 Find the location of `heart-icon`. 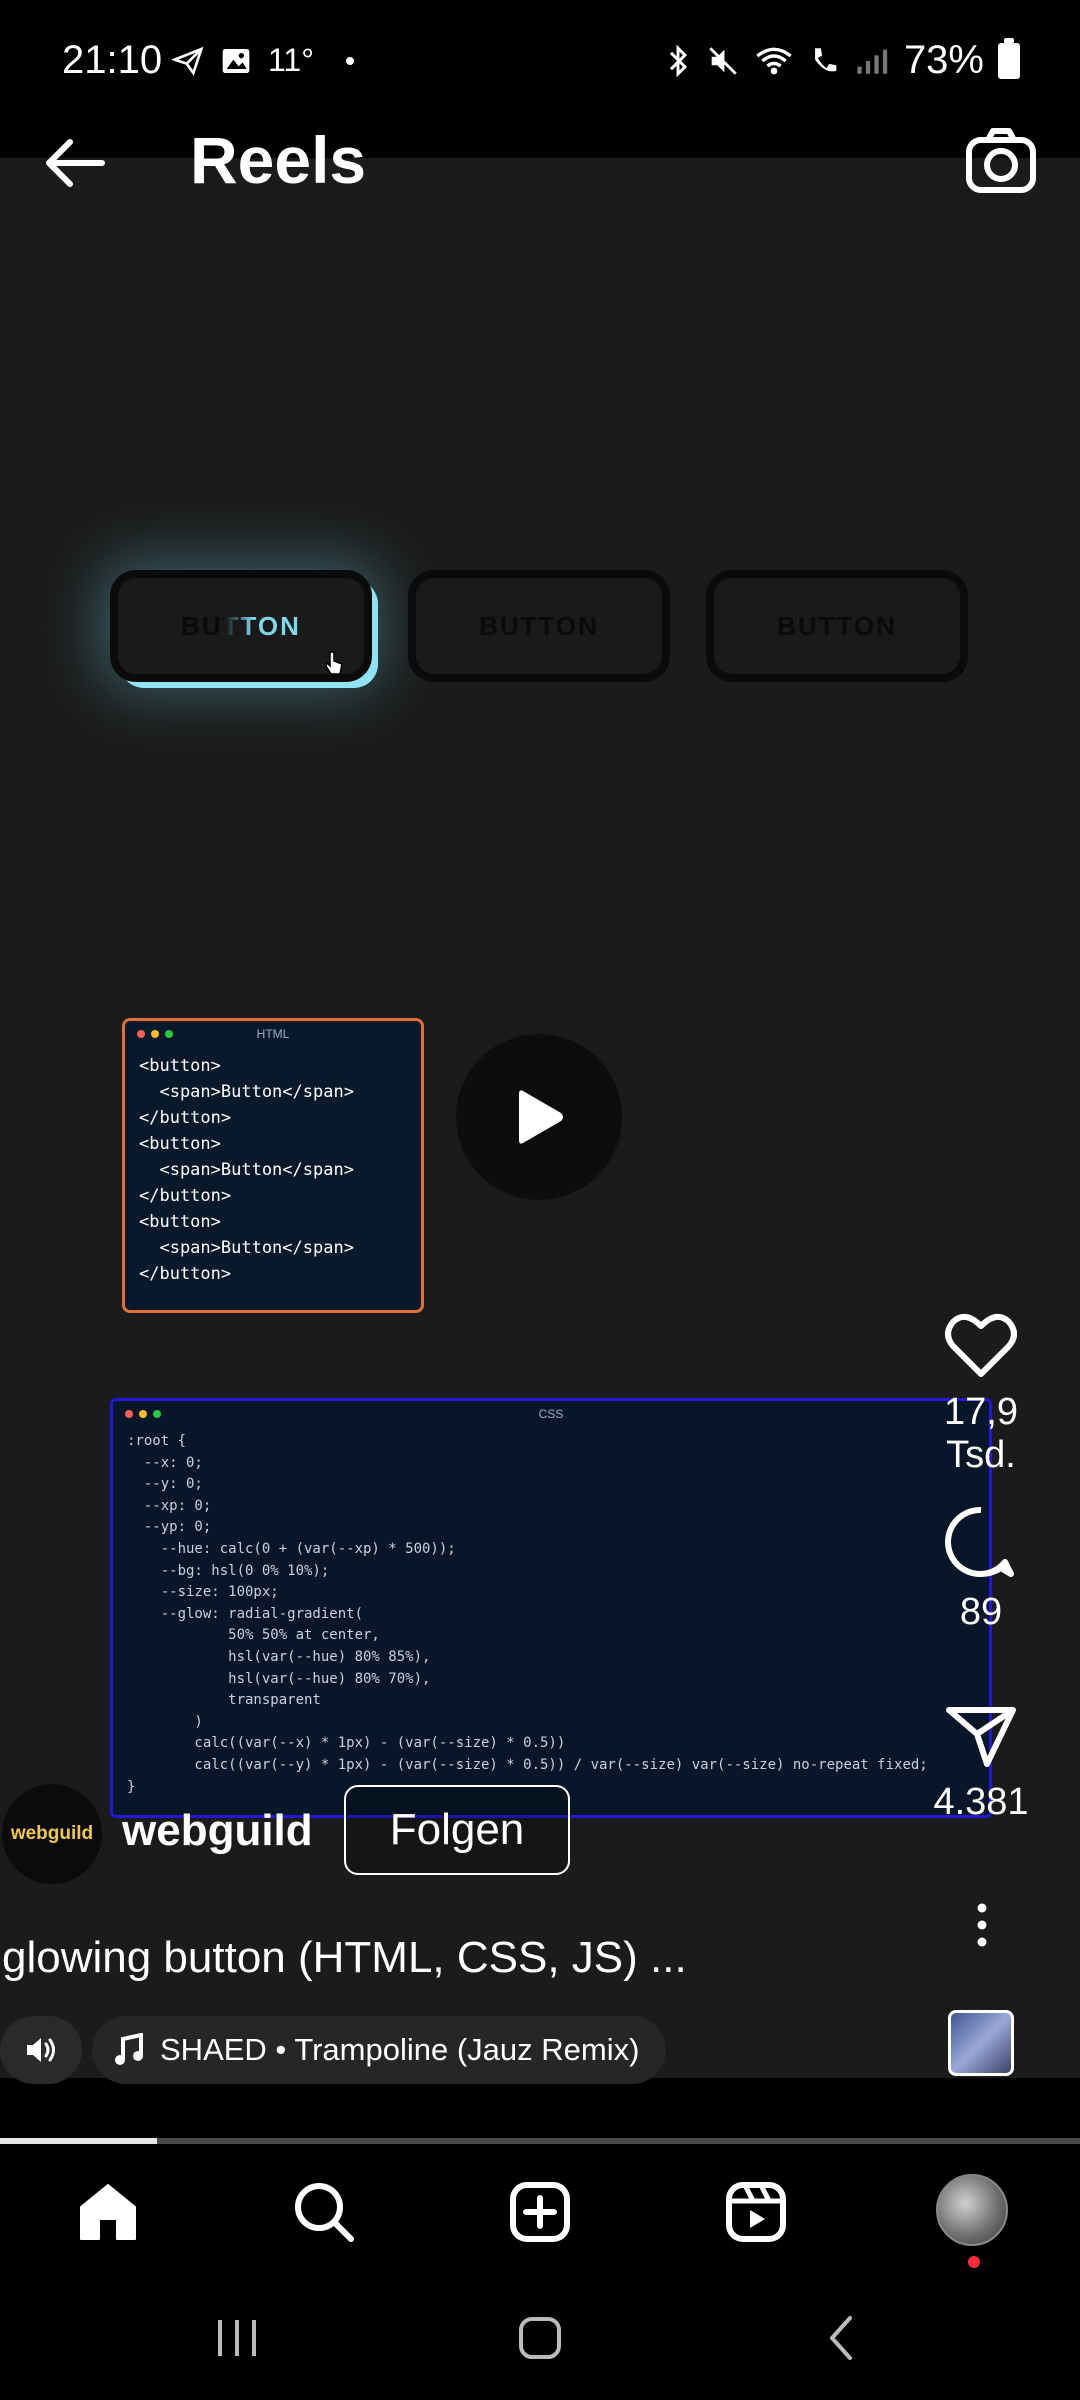

heart-icon is located at coordinates (981, 1345).